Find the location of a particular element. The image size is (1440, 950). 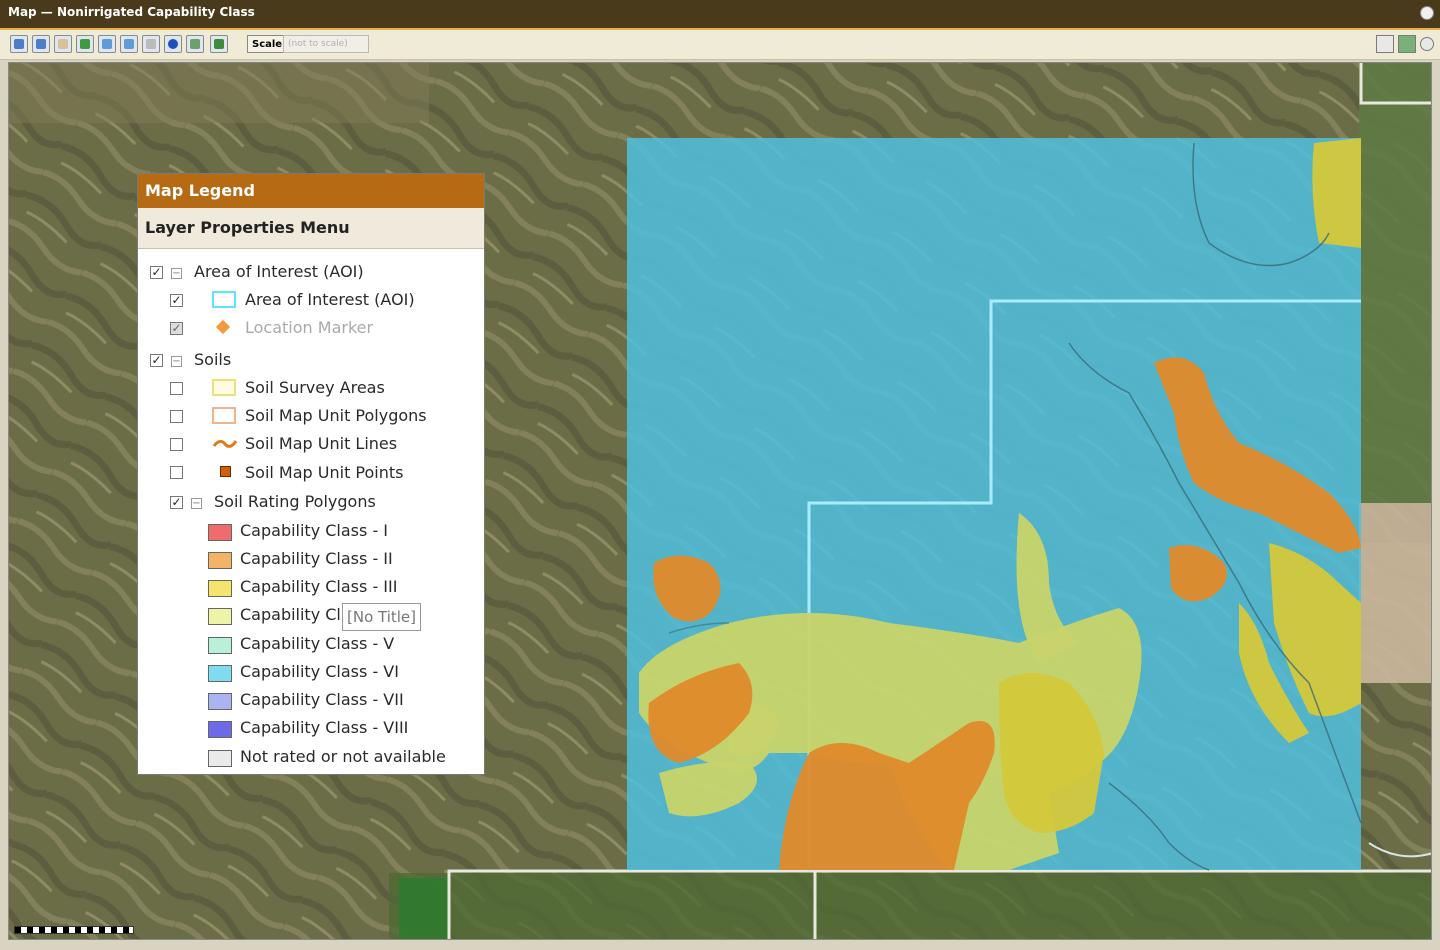

location-diamond-icon is located at coordinates (223, 327).